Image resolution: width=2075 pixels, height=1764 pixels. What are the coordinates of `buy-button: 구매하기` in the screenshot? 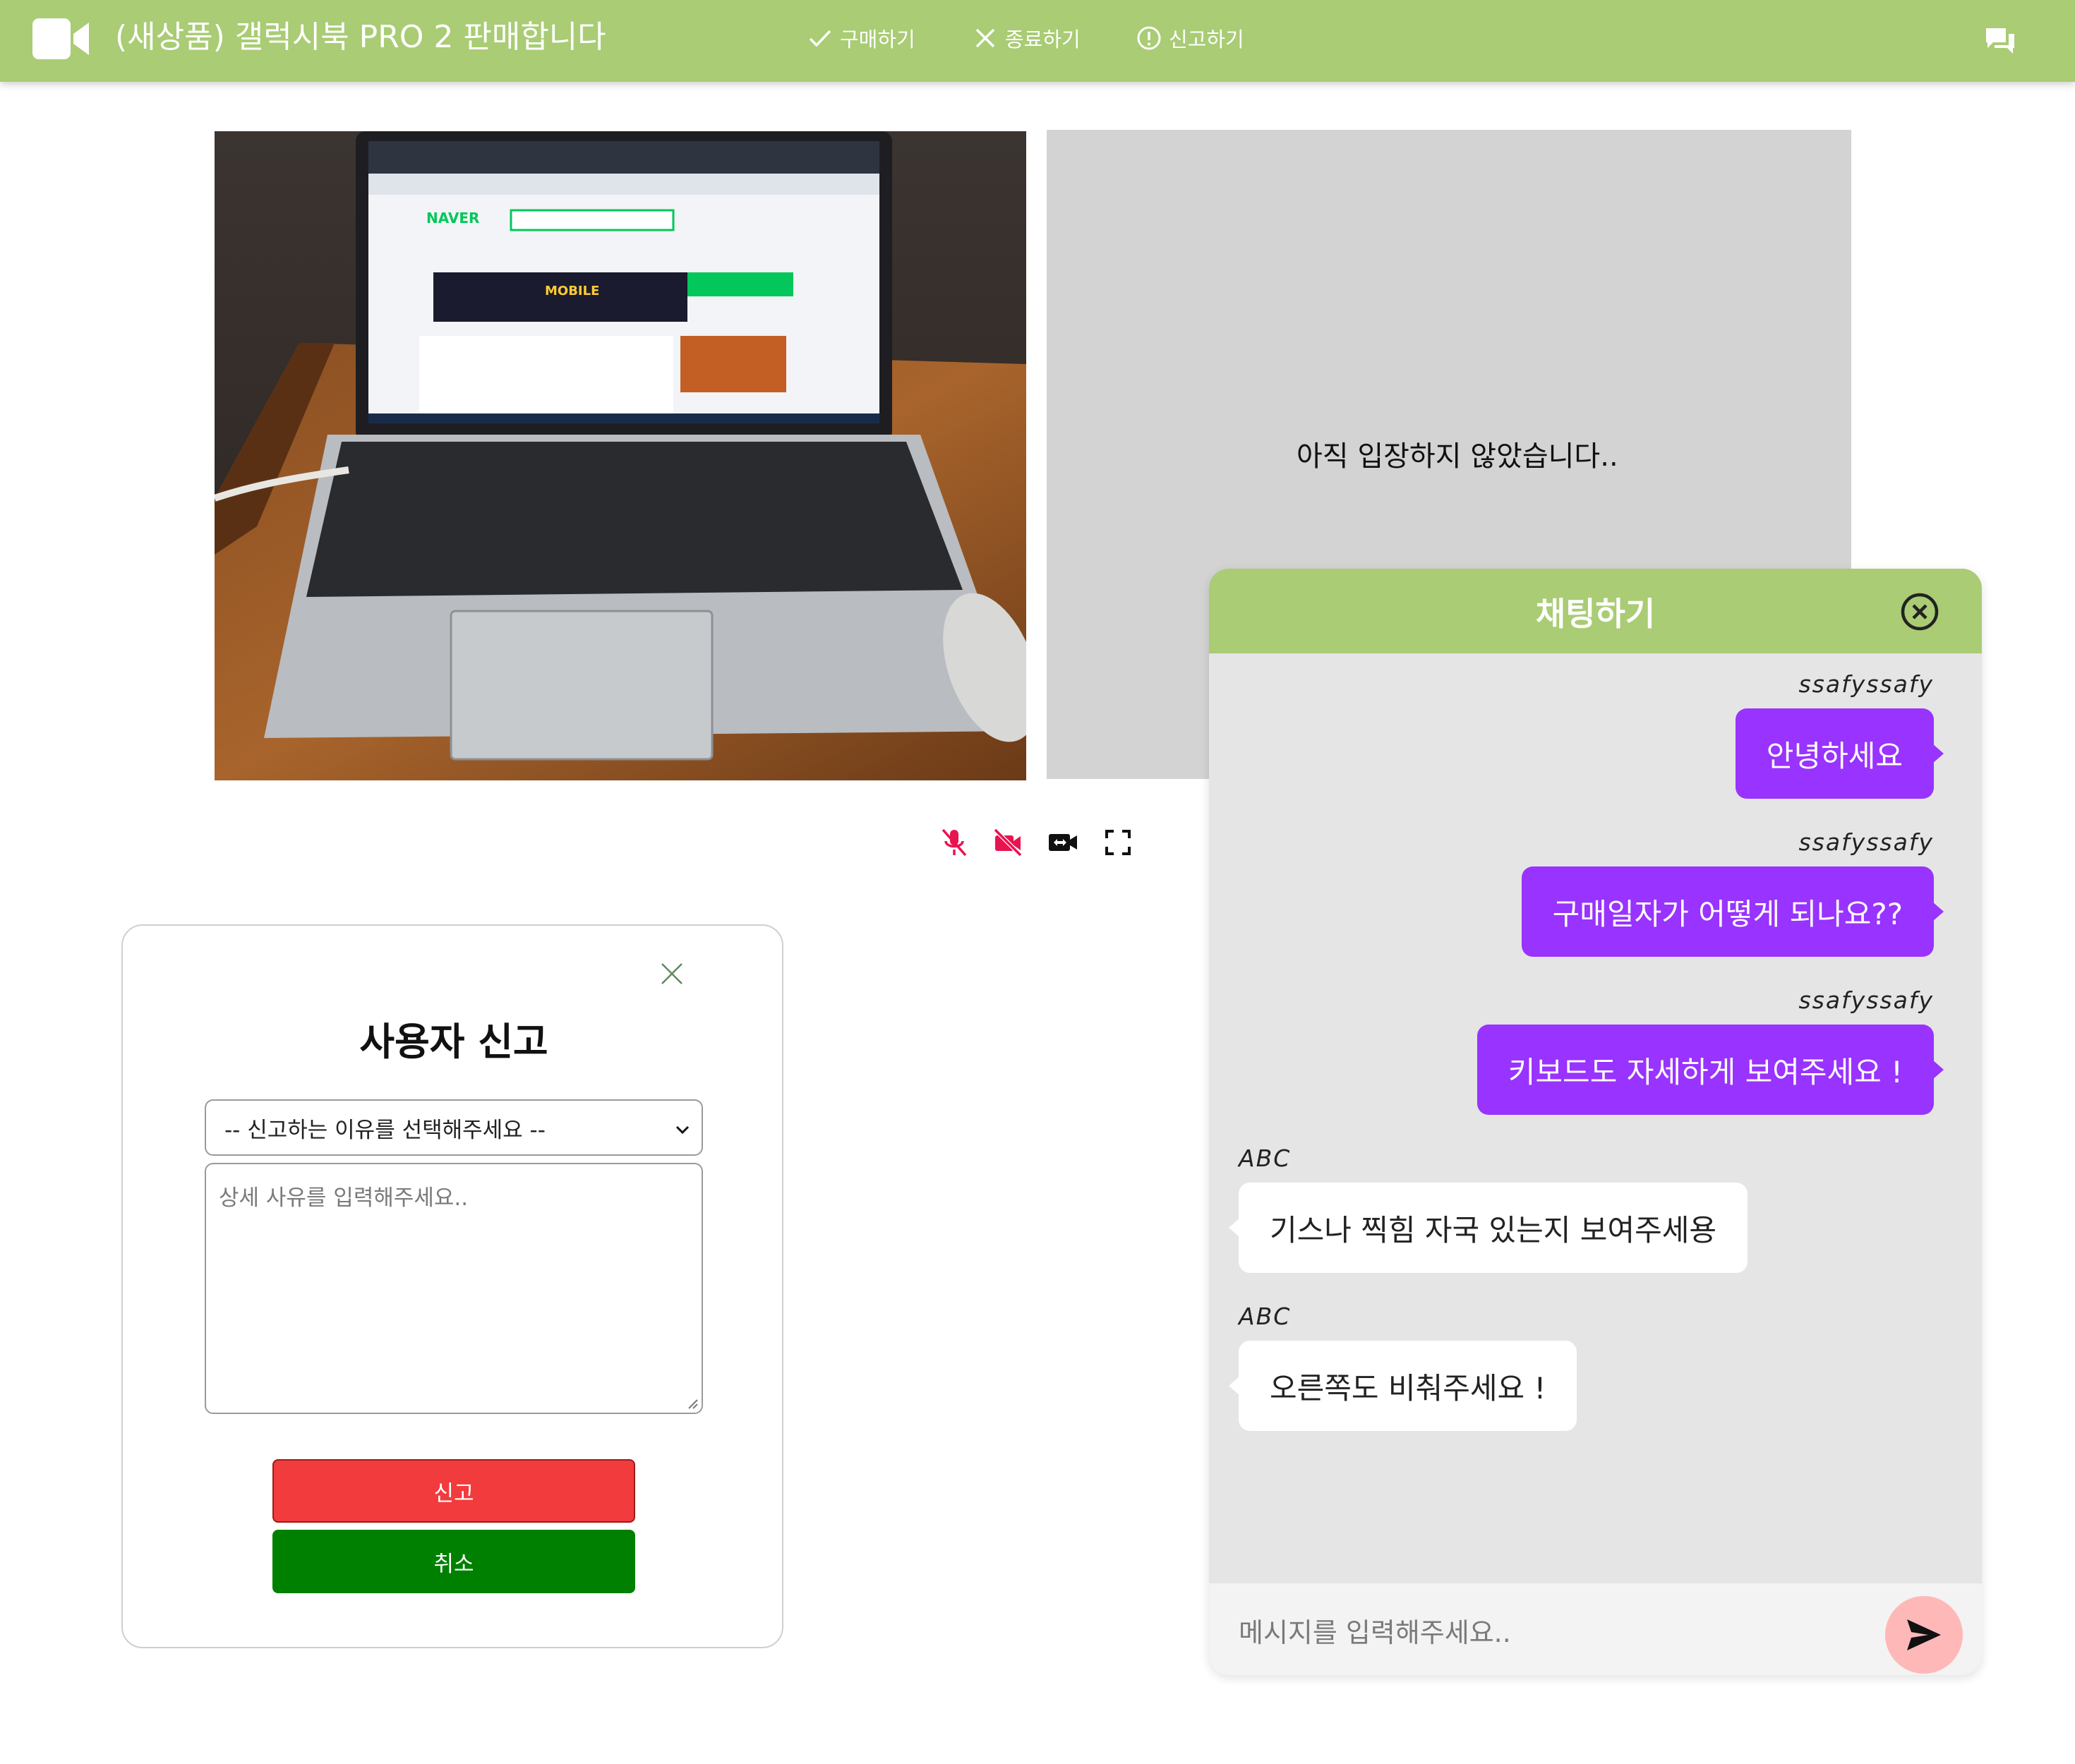 It's located at (861, 38).